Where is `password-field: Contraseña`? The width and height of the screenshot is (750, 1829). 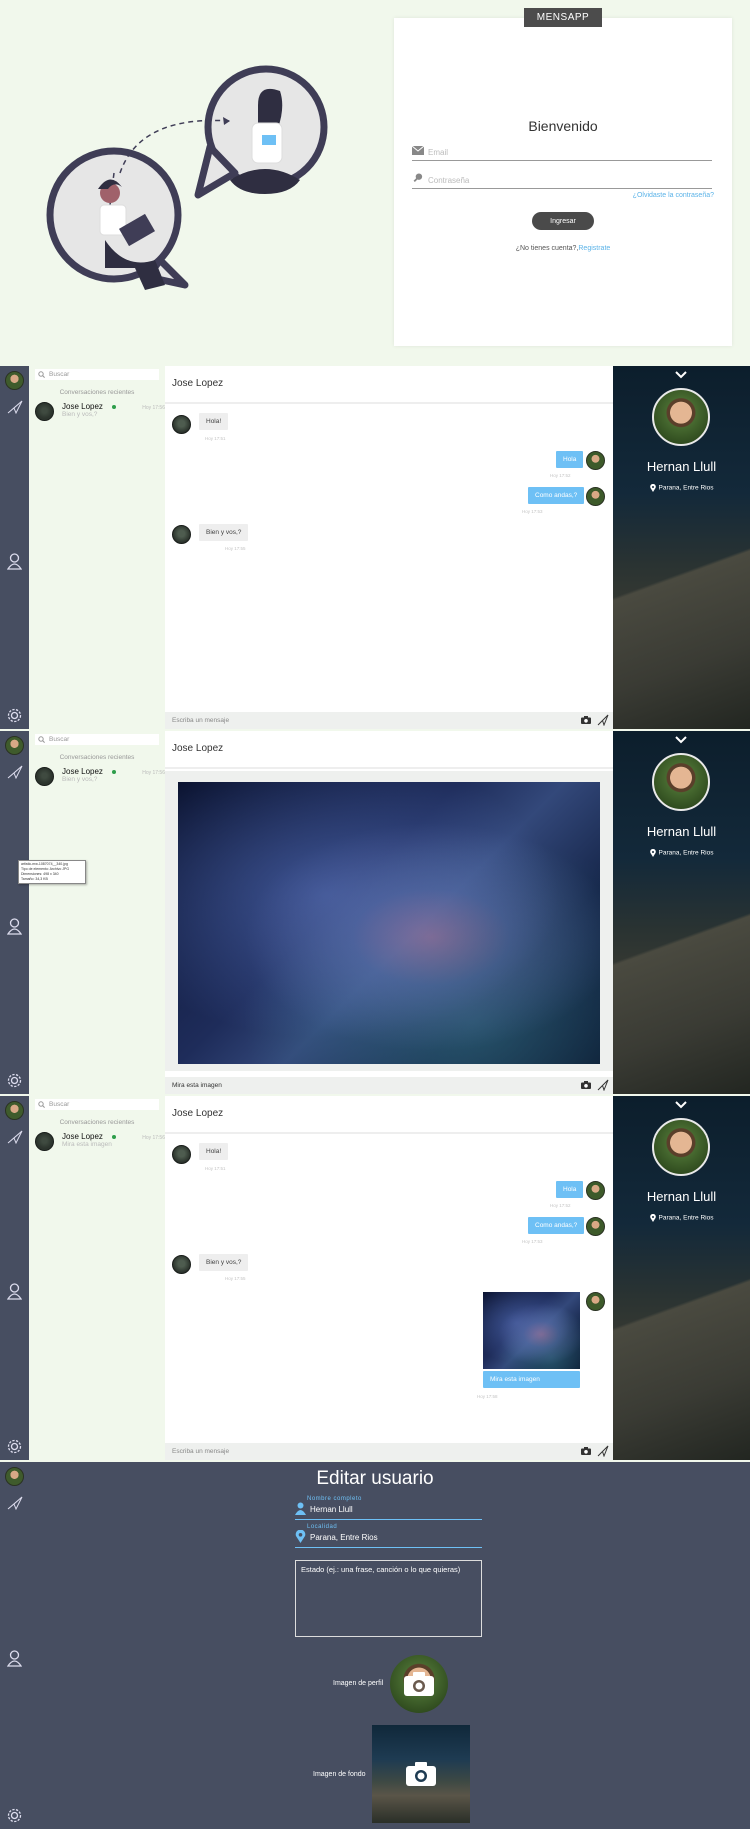
password-field: Contraseña is located at coordinates (562, 181).